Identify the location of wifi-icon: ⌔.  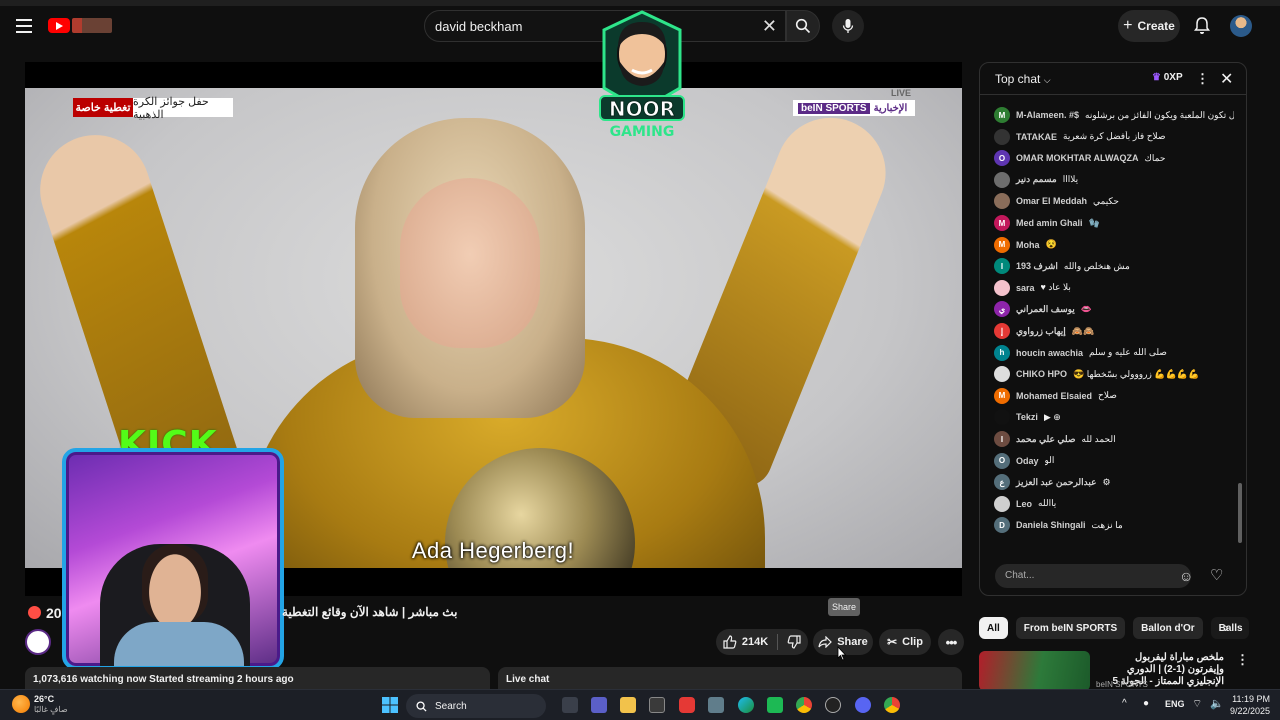
(1197, 704).